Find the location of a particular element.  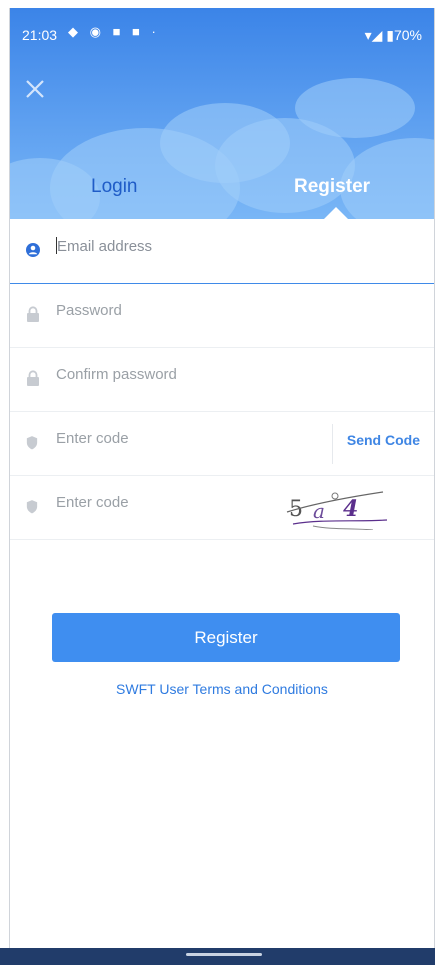

captcha-input: Enter code is located at coordinates (92, 502).